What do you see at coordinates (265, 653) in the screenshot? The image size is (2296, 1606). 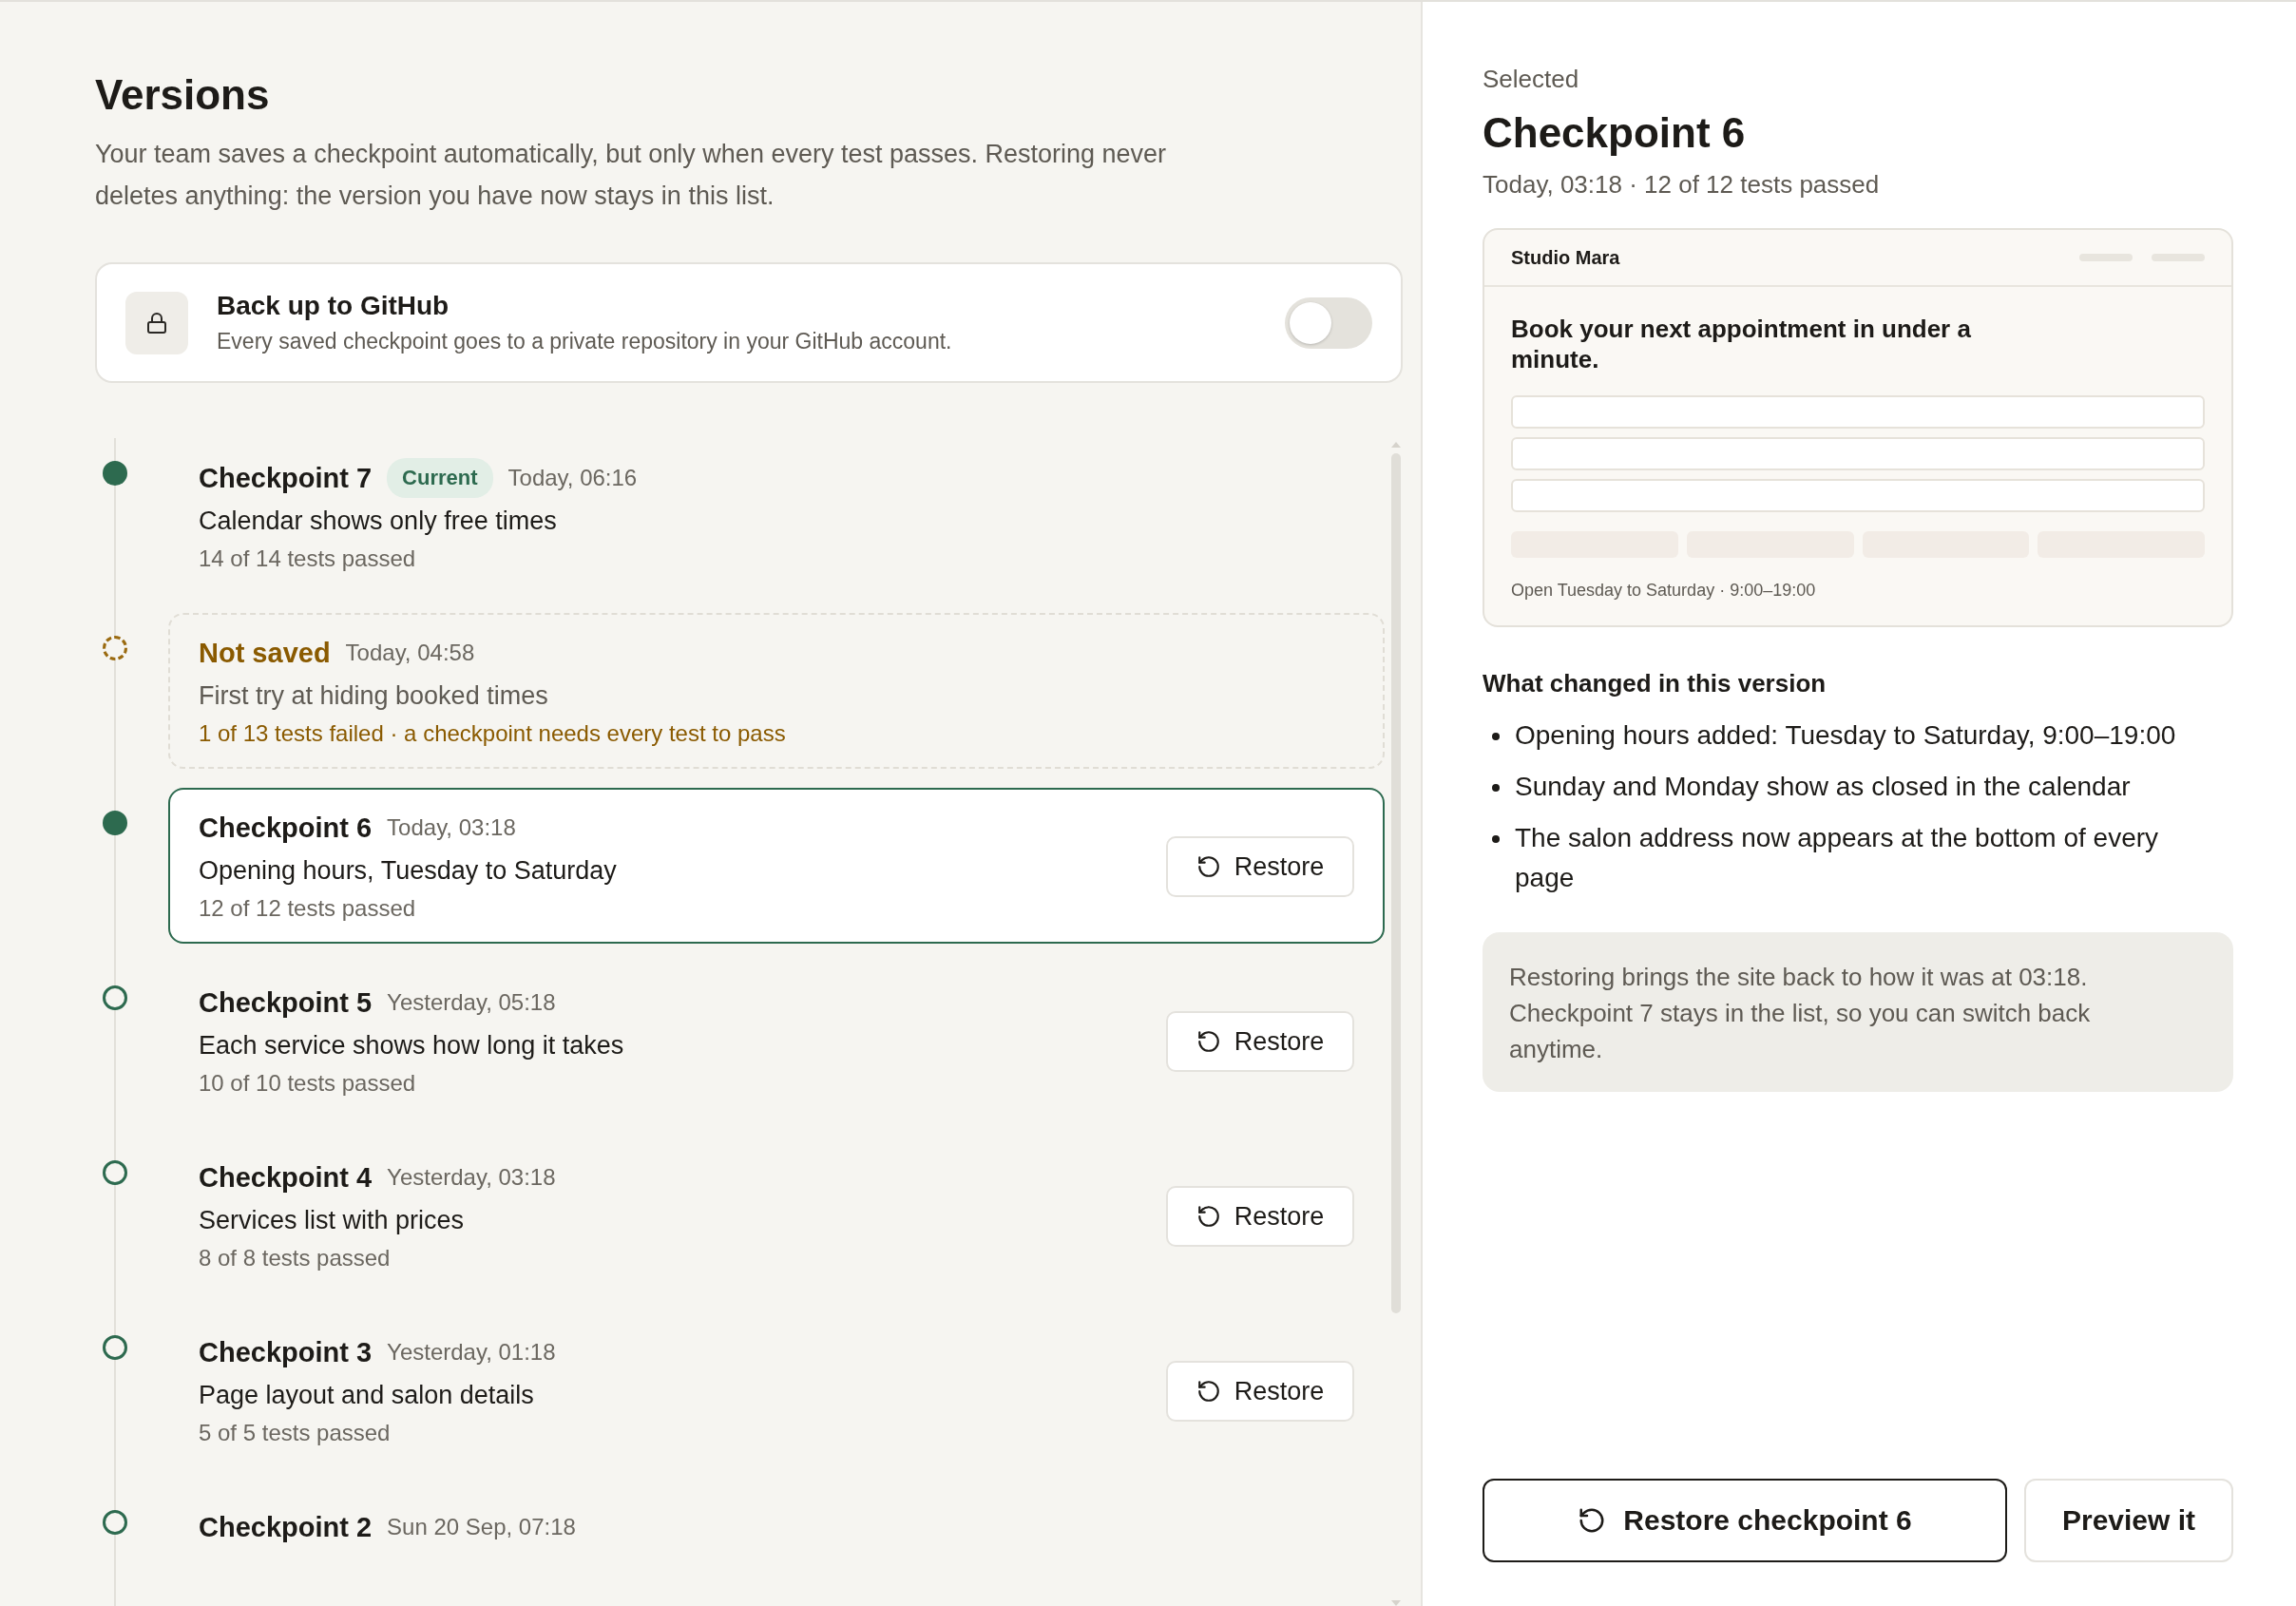 I see `version-title: Not saved` at bounding box center [265, 653].